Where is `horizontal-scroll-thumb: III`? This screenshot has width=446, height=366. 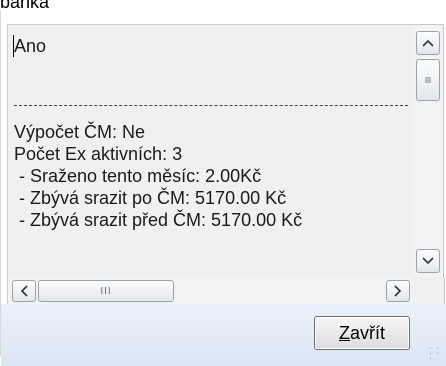 horizontal-scroll-thumb: III is located at coordinates (106, 291).